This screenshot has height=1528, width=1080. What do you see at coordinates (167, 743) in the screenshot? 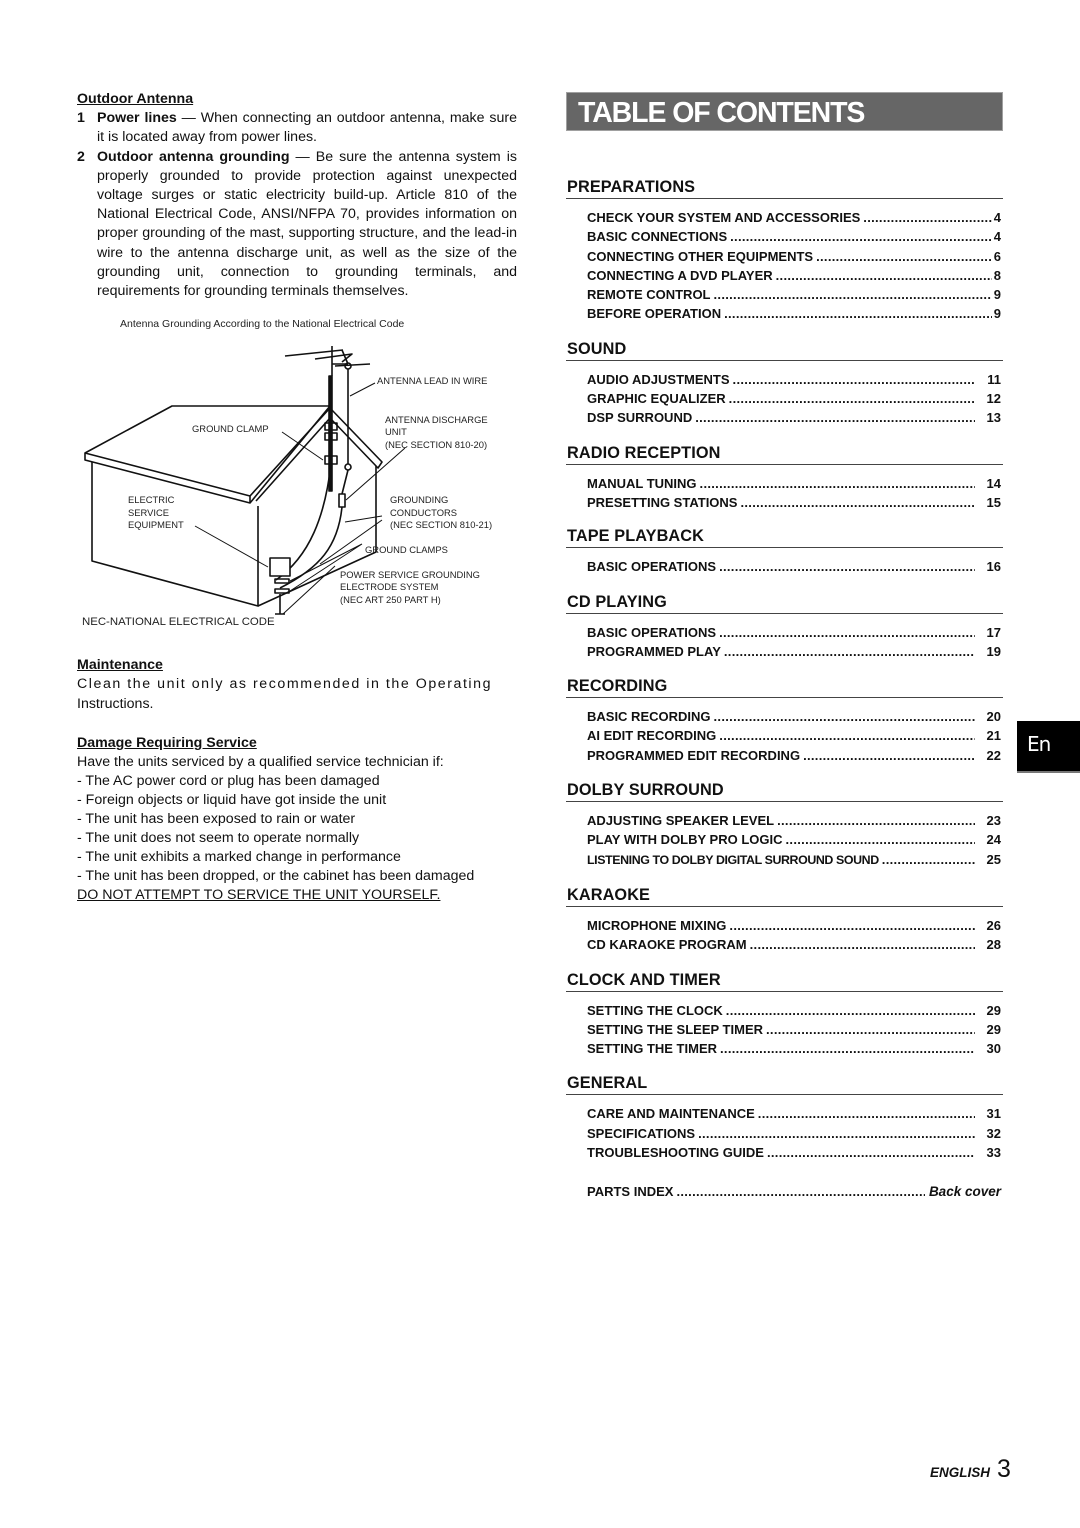
I see `damage-heading: Damage Requiring Service` at bounding box center [167, 743].